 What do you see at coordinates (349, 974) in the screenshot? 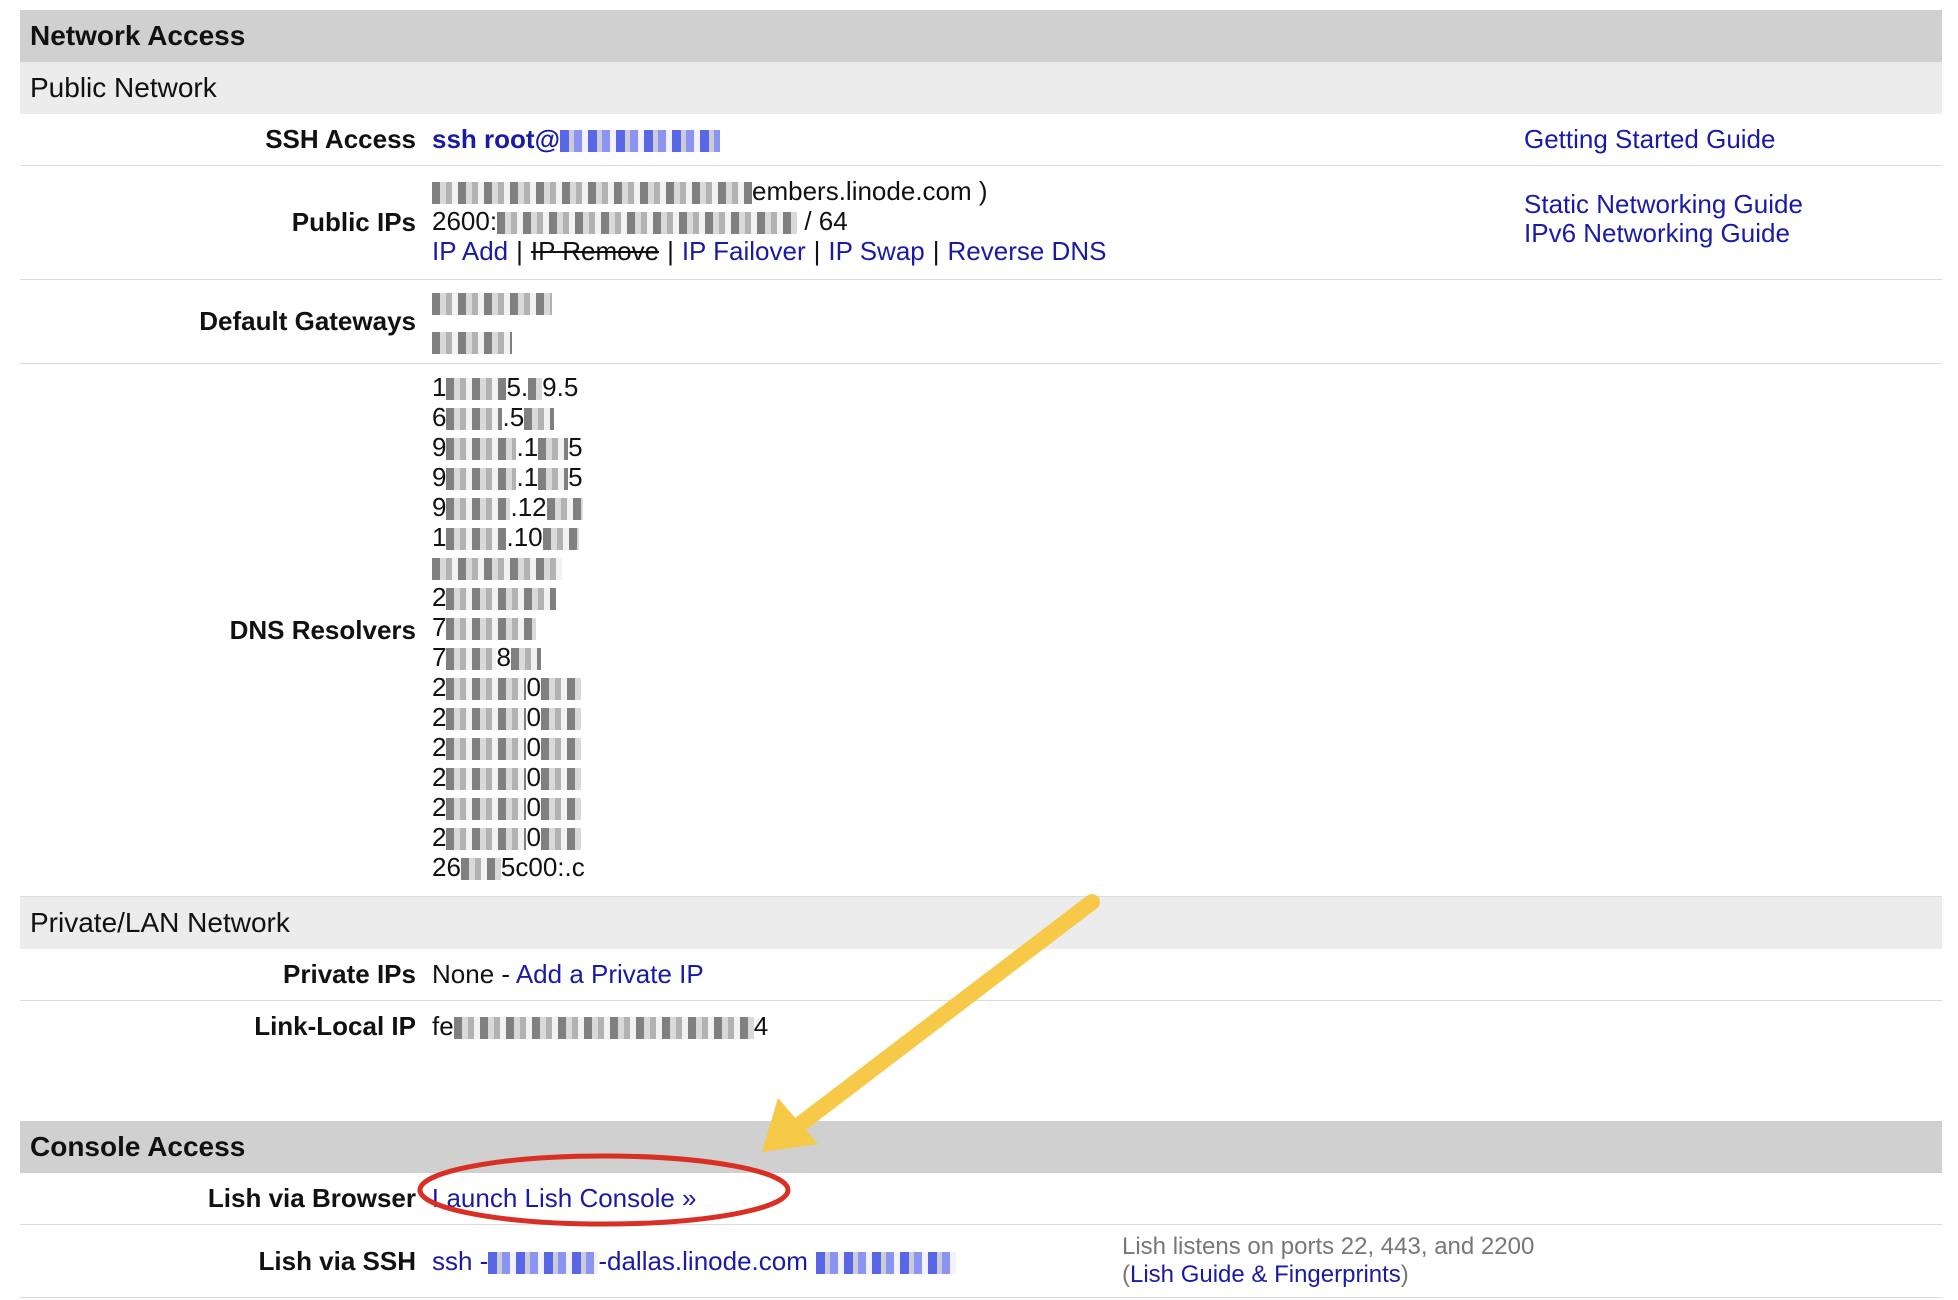
I see `private-ips-label: Private IPs` at bounding box center [349, 974].